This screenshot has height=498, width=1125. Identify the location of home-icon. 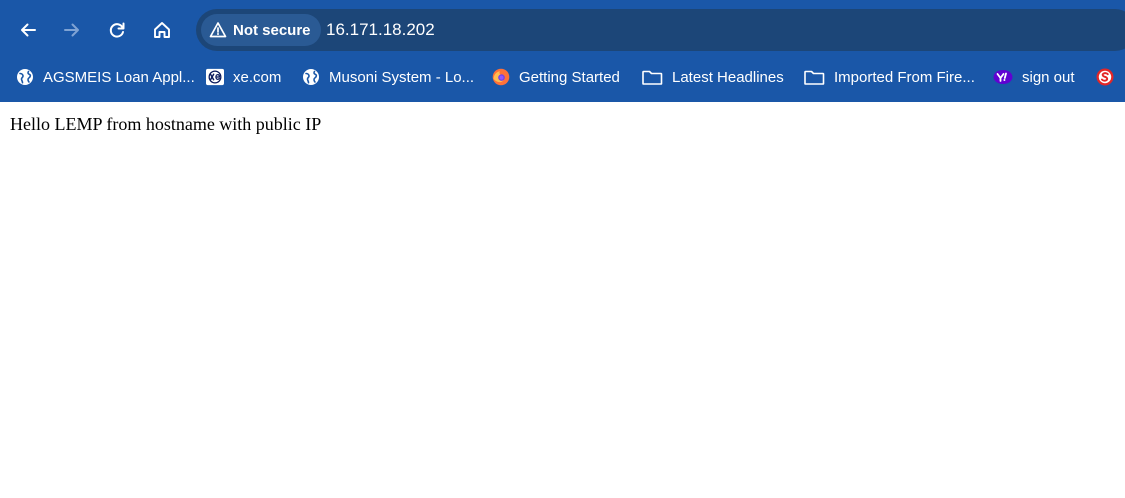
(162, 30).